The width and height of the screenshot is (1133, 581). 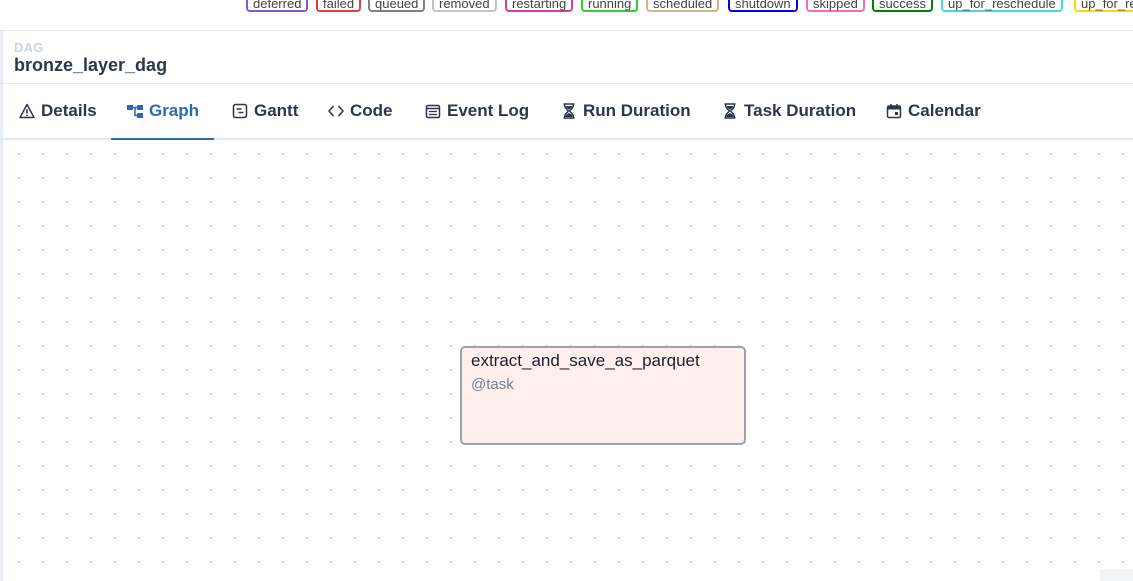 I want to click on tab-code-label: Code, so click(x=371, y=110).